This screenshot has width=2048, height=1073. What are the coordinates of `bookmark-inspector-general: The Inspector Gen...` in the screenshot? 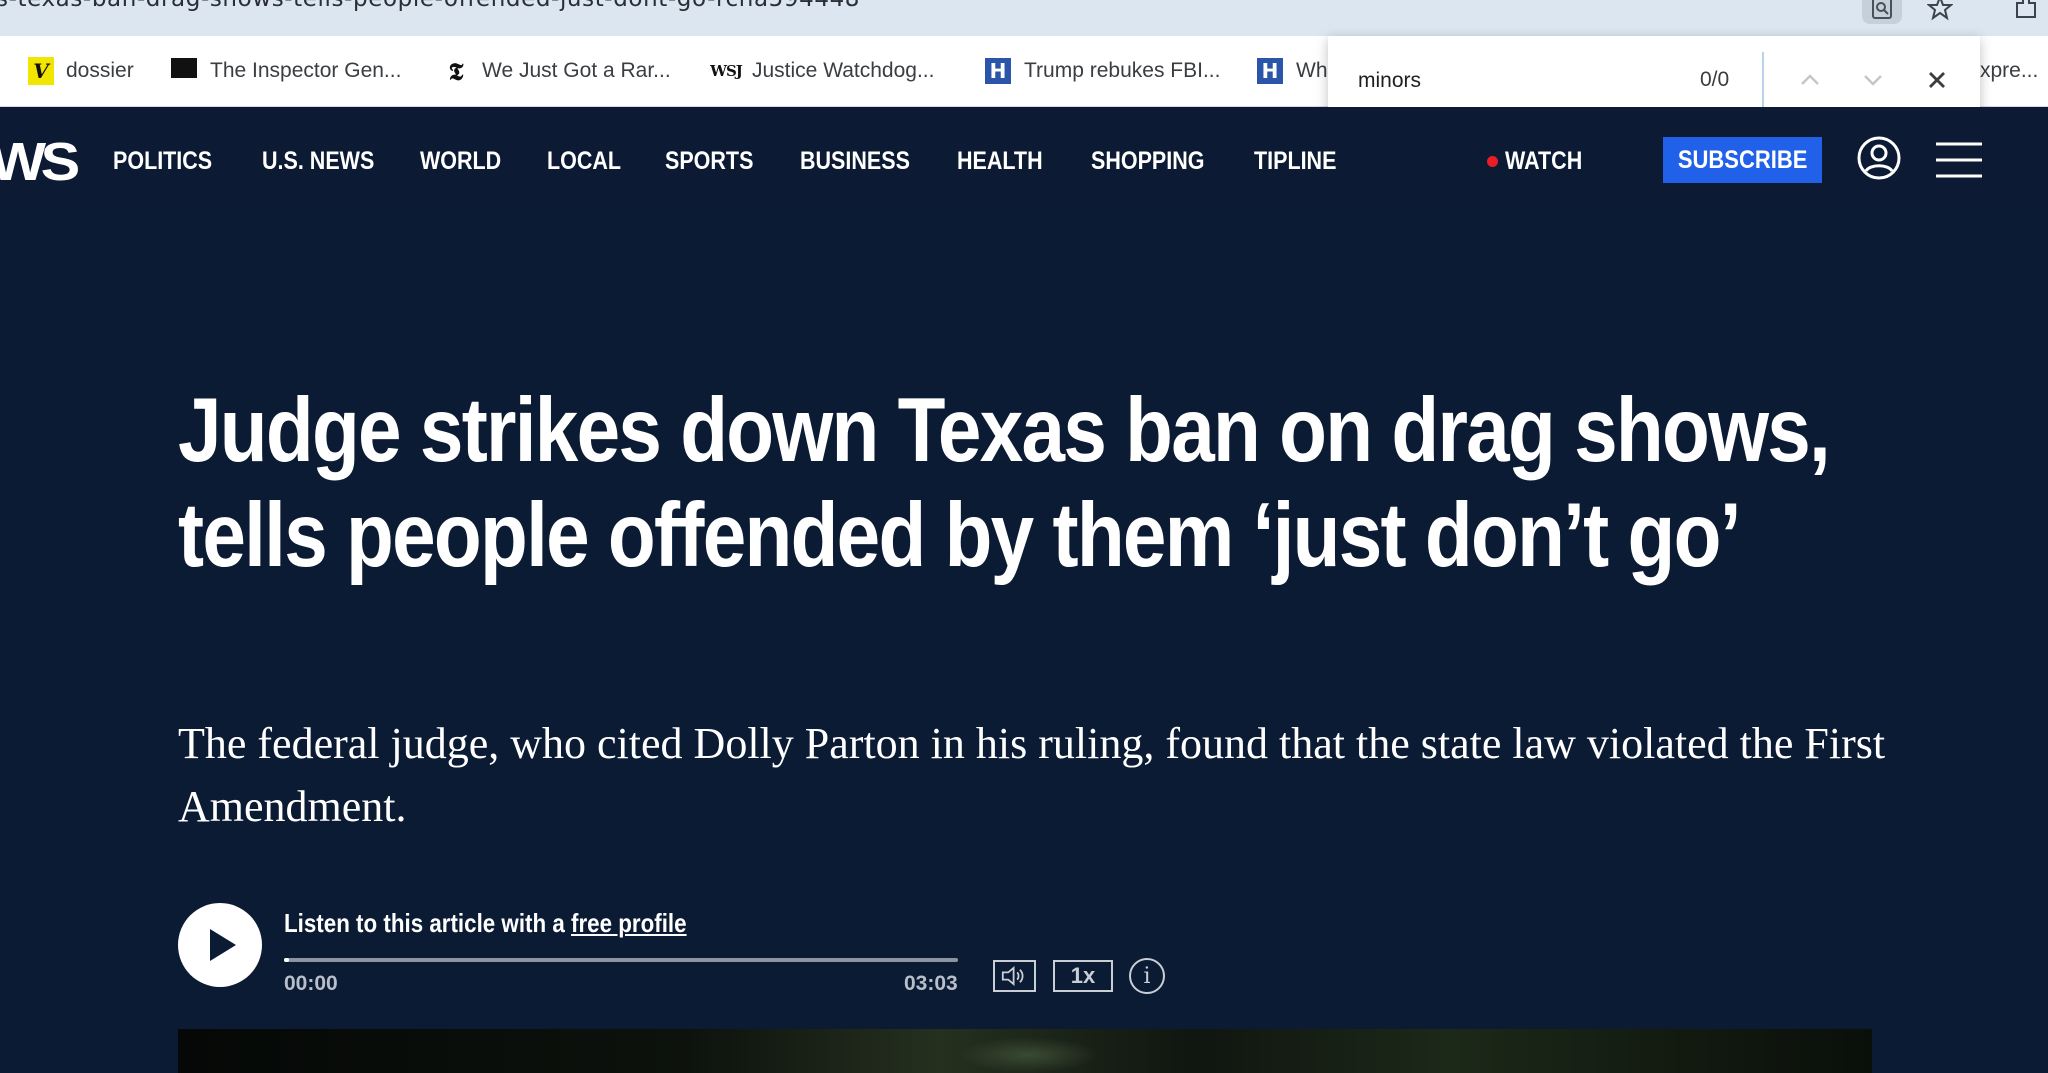 It's located at (285, 71).